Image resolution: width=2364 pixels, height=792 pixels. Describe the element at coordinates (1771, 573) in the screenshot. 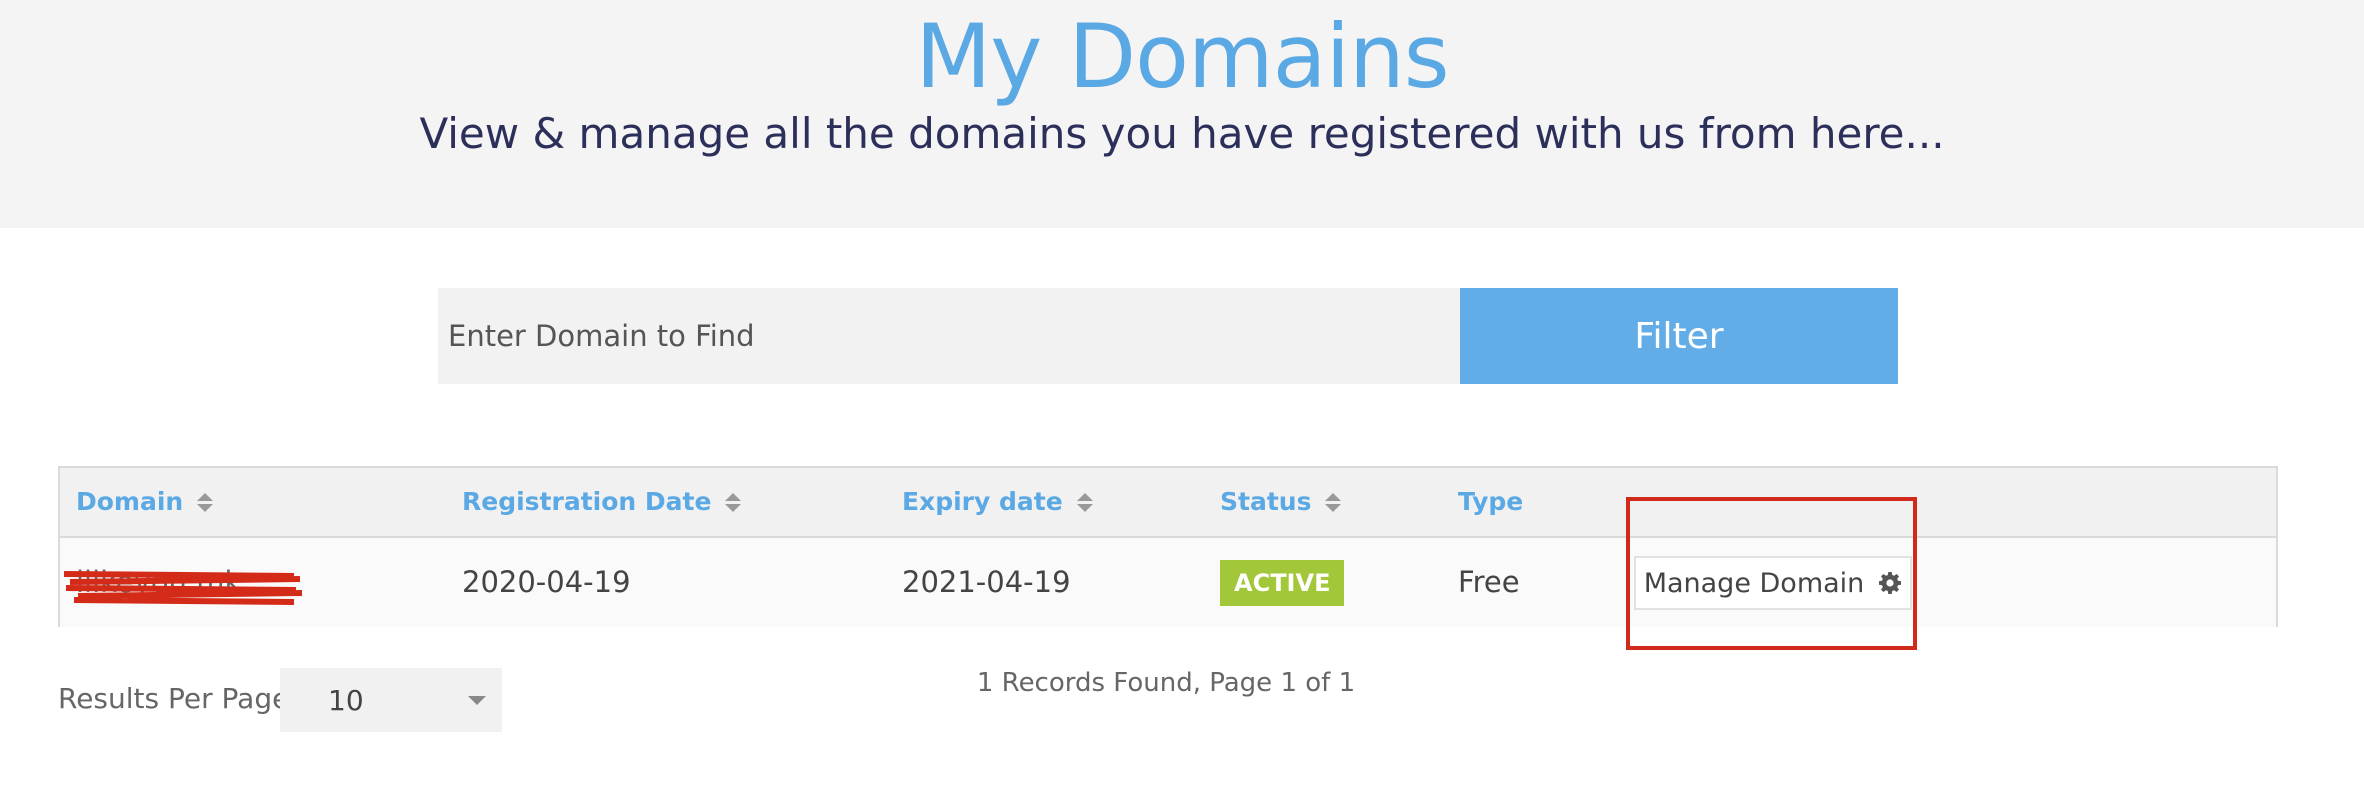

I see `annotation-highlight` at that location.